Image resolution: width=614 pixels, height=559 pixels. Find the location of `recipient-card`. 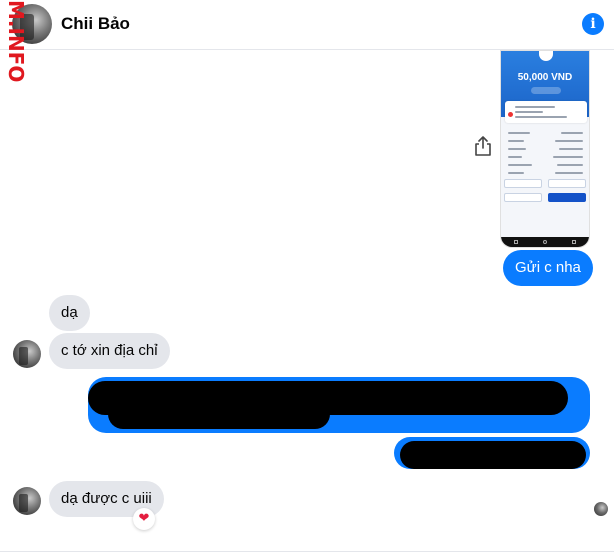

recipient-card is located at coordinates (546, 112).